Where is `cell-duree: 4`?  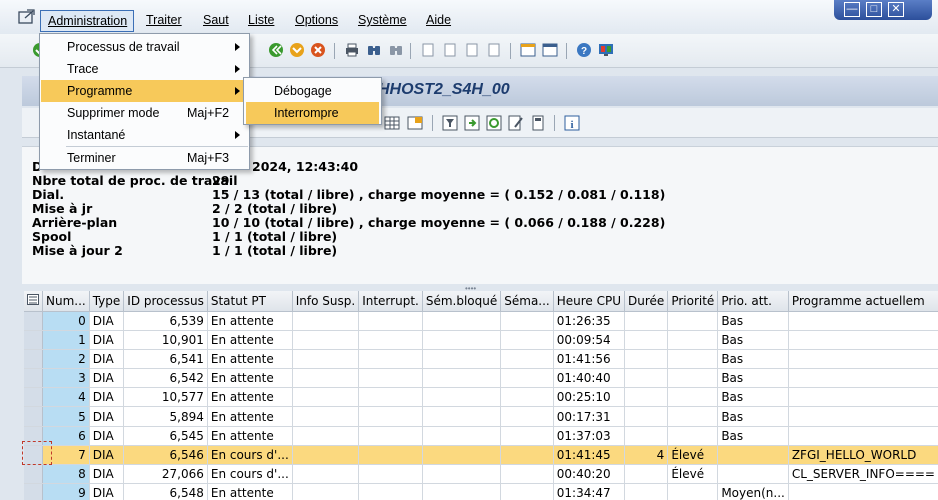 cell-duree: 4 is located at coordinates (646, 455).